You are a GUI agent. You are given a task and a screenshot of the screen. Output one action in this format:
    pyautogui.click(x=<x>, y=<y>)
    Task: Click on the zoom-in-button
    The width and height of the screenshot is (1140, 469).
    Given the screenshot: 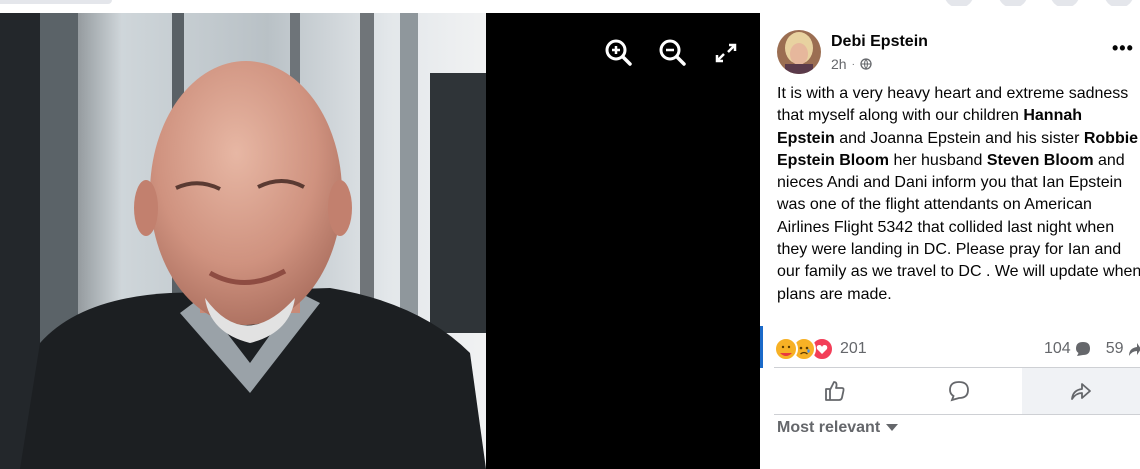 What is the action you would take?
    pyautogui.click(x=619, y=53)
    